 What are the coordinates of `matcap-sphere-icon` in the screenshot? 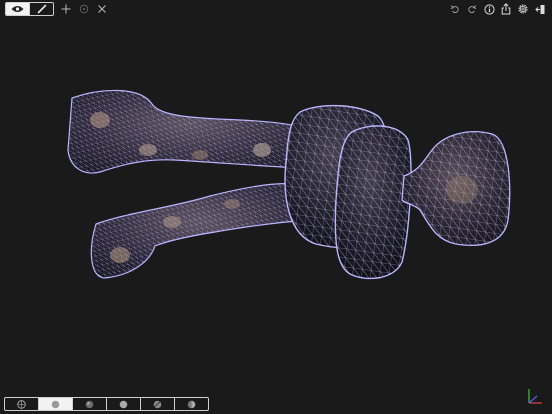 It's located at (123, 404).